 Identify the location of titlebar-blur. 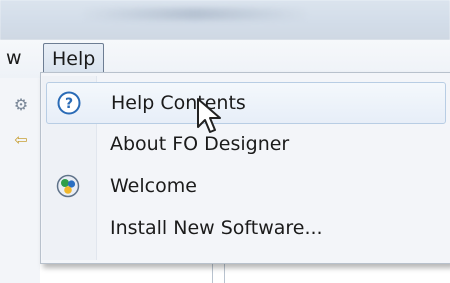
(195, 14).